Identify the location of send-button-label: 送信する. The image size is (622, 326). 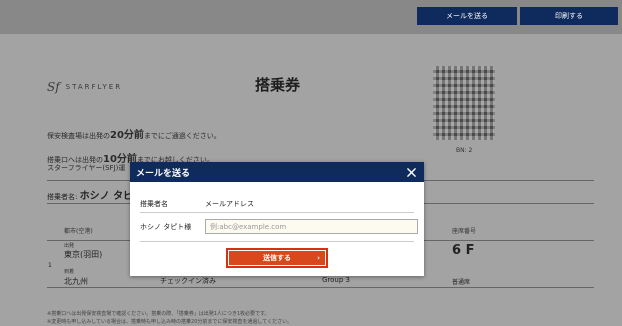
(277, 258).